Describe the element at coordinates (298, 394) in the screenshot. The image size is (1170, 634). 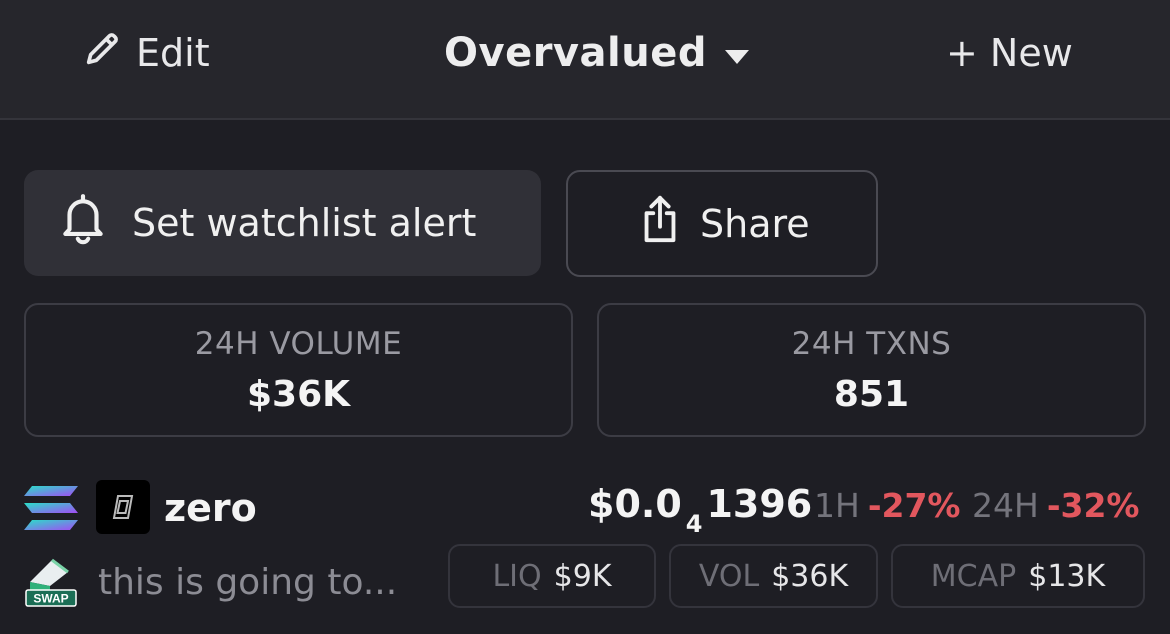
I see `stat-value: $36K` at that location.